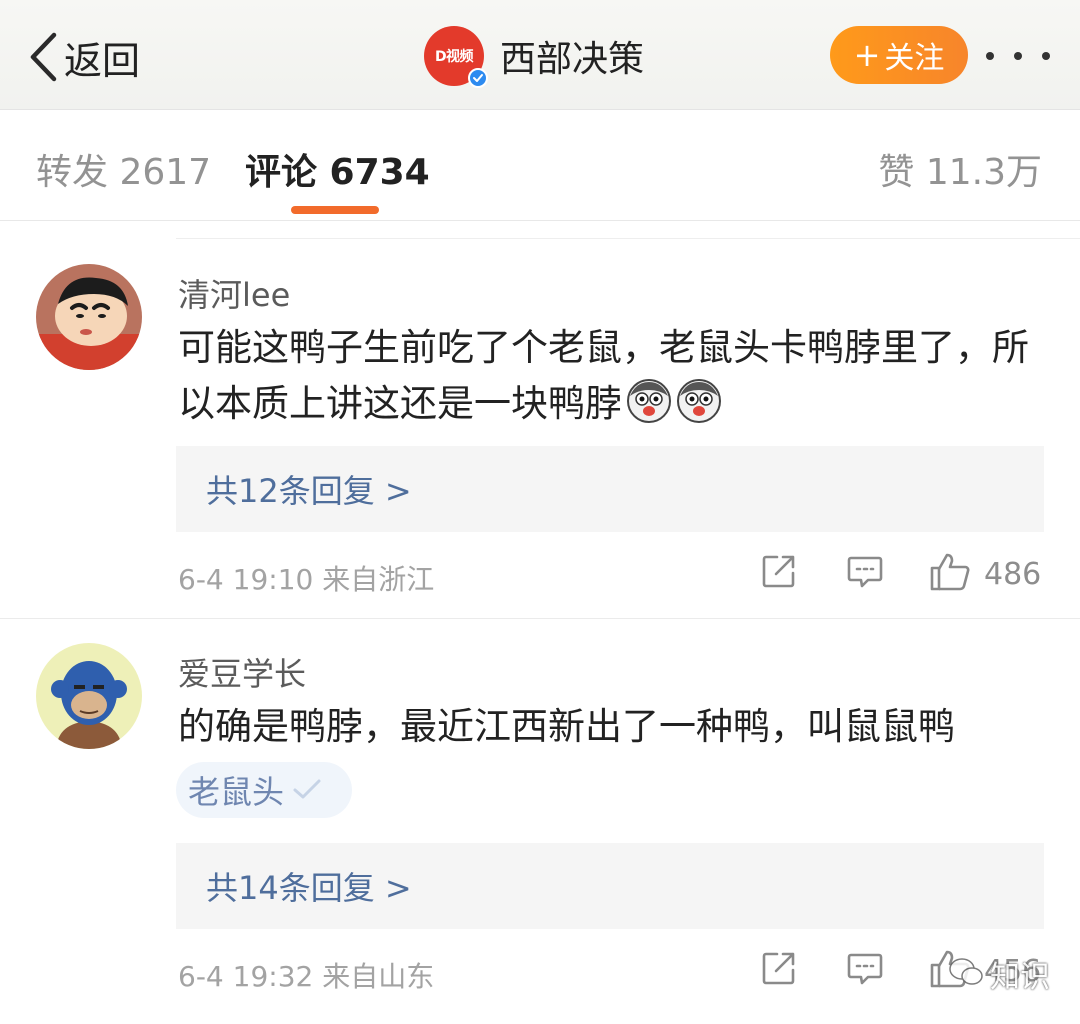 Image resolution: width=1080 pixels, height=1024 pixels. What do you see at coordinates (628, 238) in the screenshot?
I see `divider` at bounding box center [628, 238].